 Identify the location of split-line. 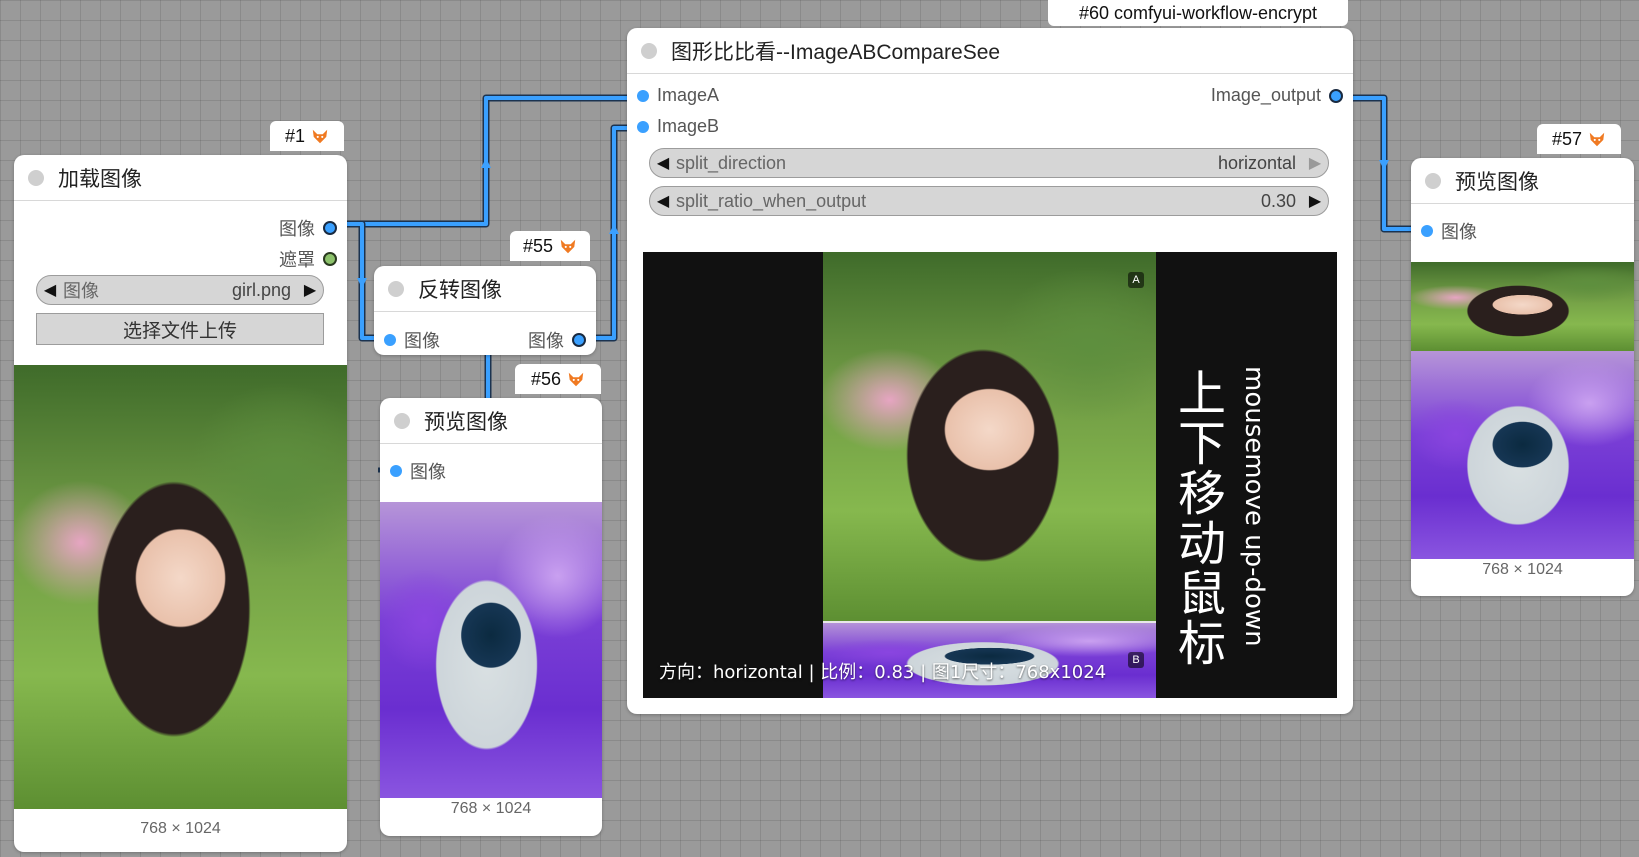
(989, 622).